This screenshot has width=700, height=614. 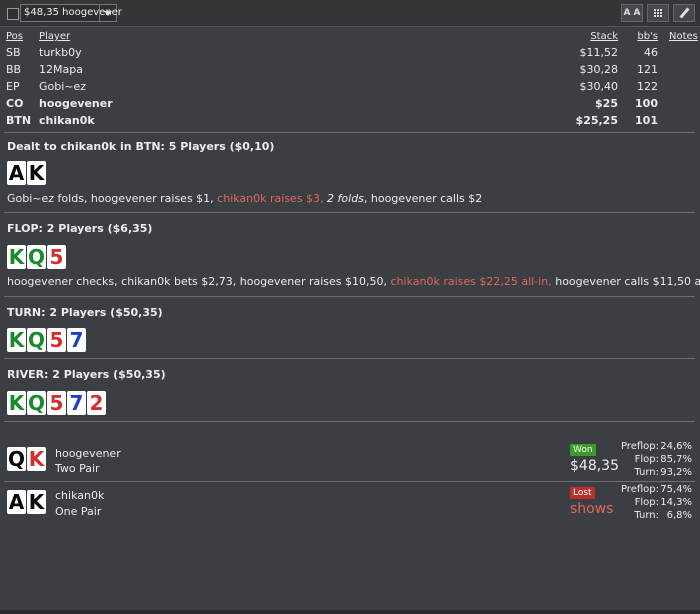 I want to click on action-text: hoogevener calls $11,50 all-in, so click(x=627, y=281).